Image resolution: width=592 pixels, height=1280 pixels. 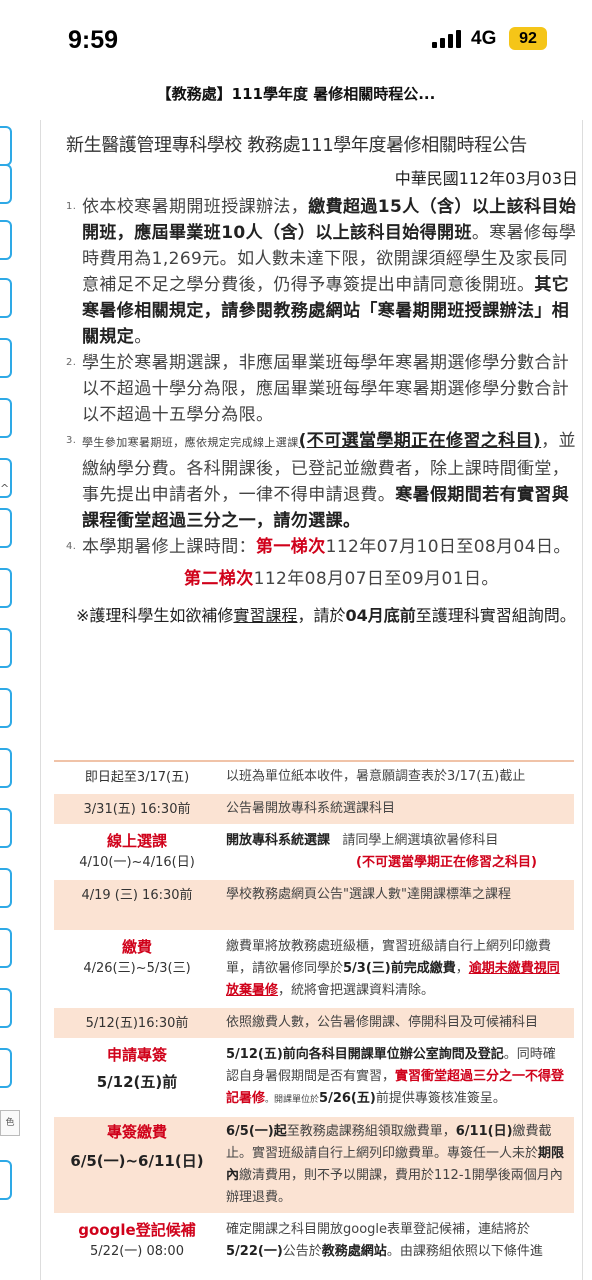 I want to click on schedule-date: 6/5(一)~6/11(日), so click(x=137, y=1161).